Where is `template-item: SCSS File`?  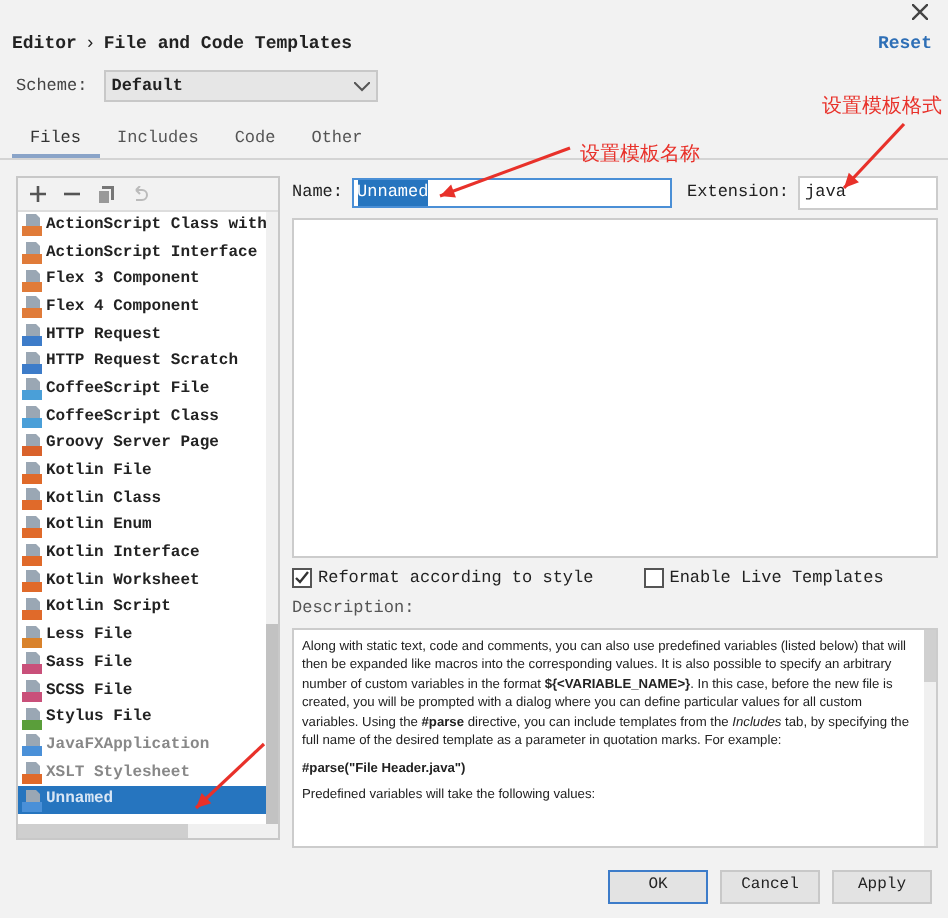 template-item: SCSS File is located at coordinates (142, 691).